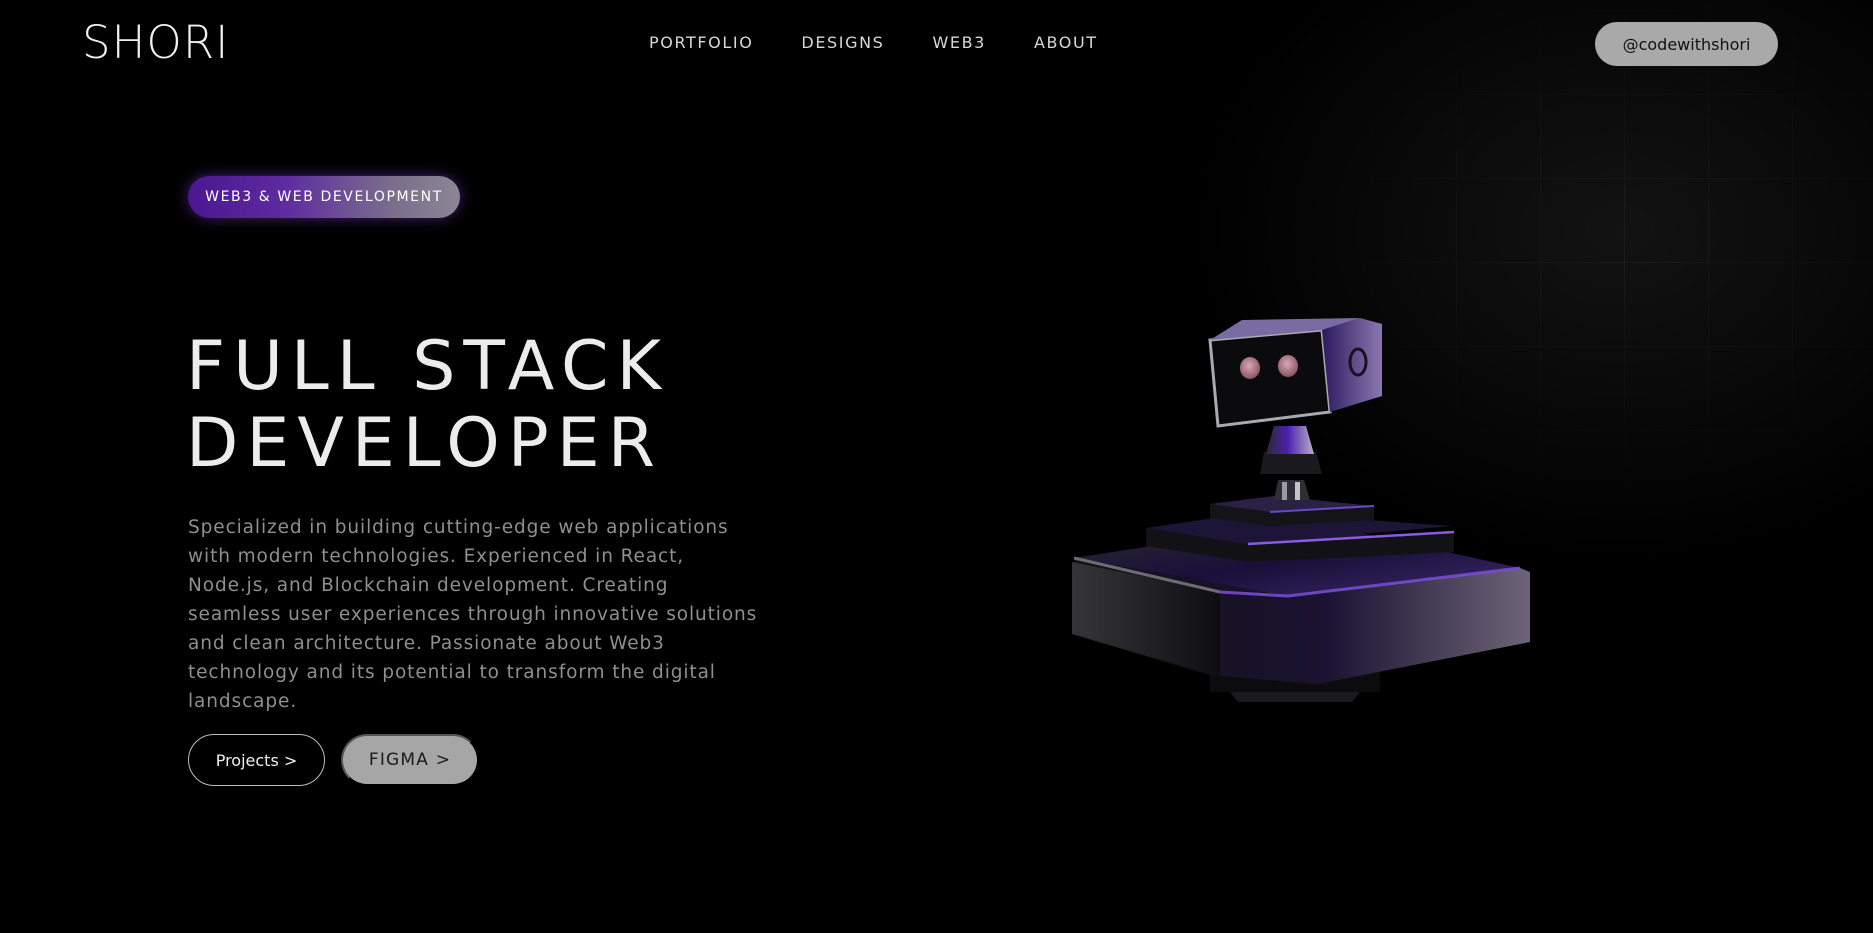 Image resolution: width=1873 pixels, height=933 pixels. What do you see at coordinates (1686, 44) in the screenshot?
I see `social-handle-button: @codewithshori` at bounding box center [1686, 44].